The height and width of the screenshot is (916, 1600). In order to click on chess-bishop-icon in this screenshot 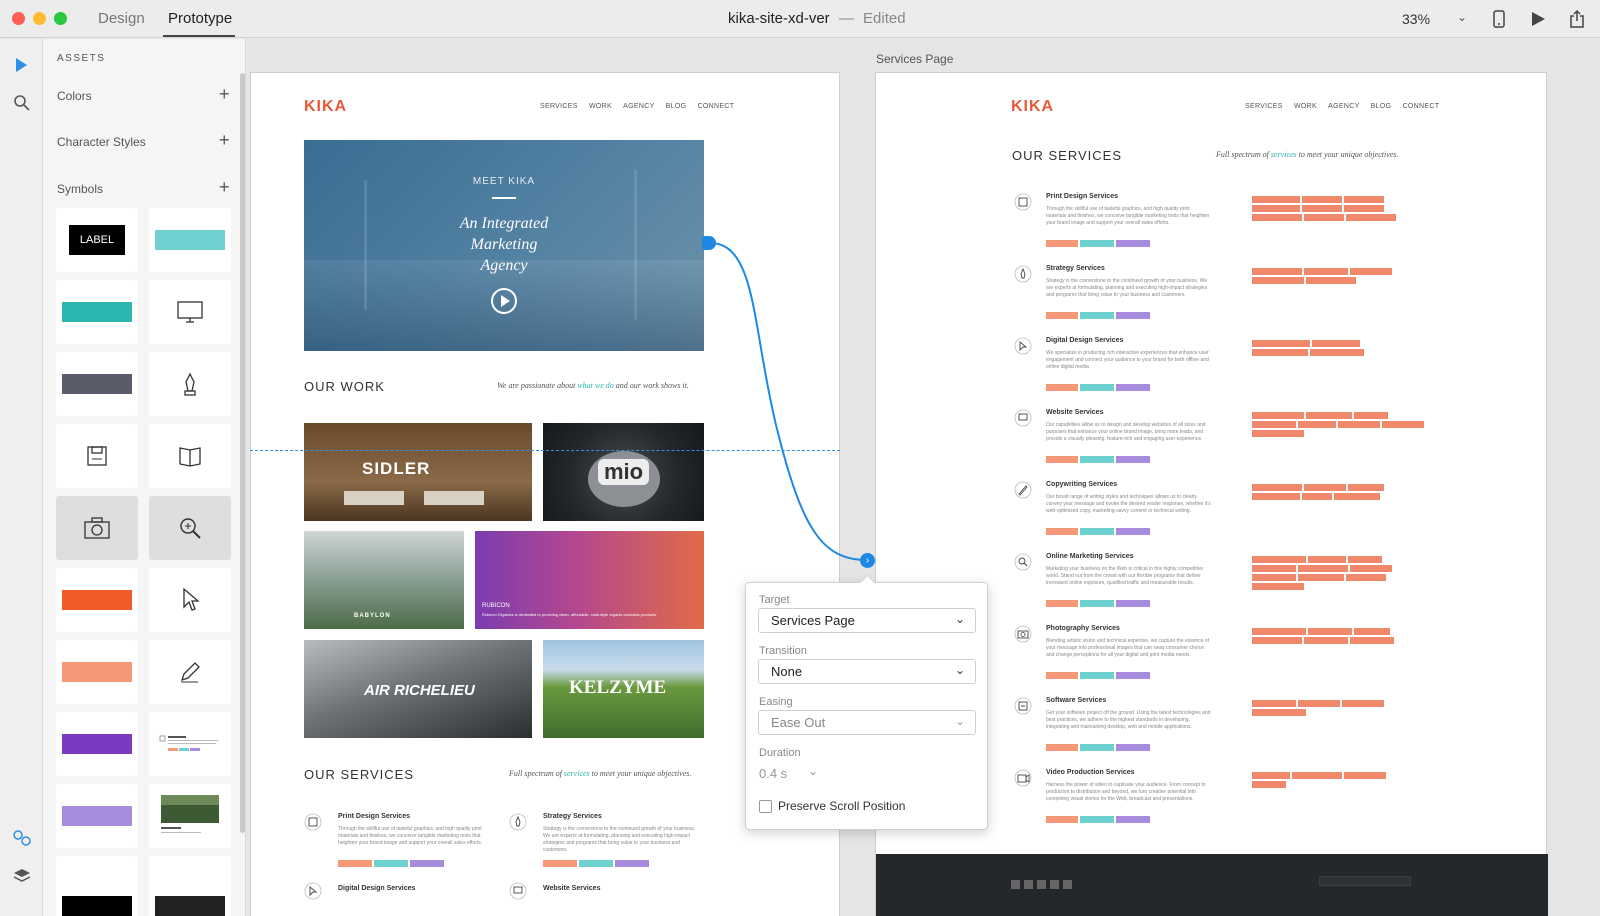, I will do `click(190, 384)`.